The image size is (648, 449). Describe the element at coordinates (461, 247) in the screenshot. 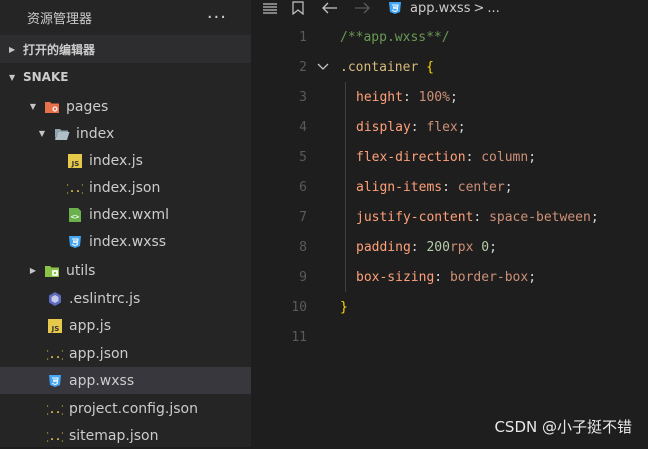

I see `unit-token: rpx` at that location.